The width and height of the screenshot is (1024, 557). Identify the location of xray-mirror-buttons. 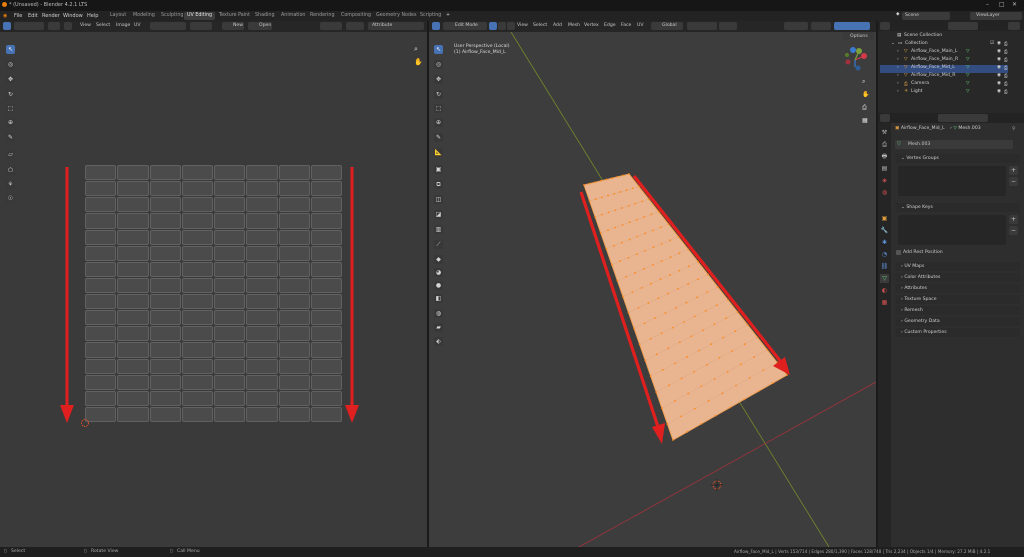
(796, 26).